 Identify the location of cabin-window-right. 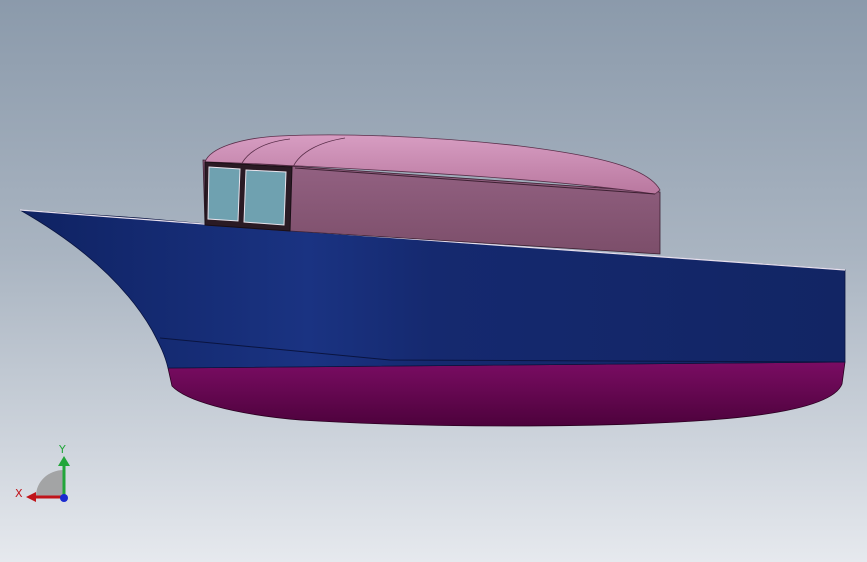
(265, 197).